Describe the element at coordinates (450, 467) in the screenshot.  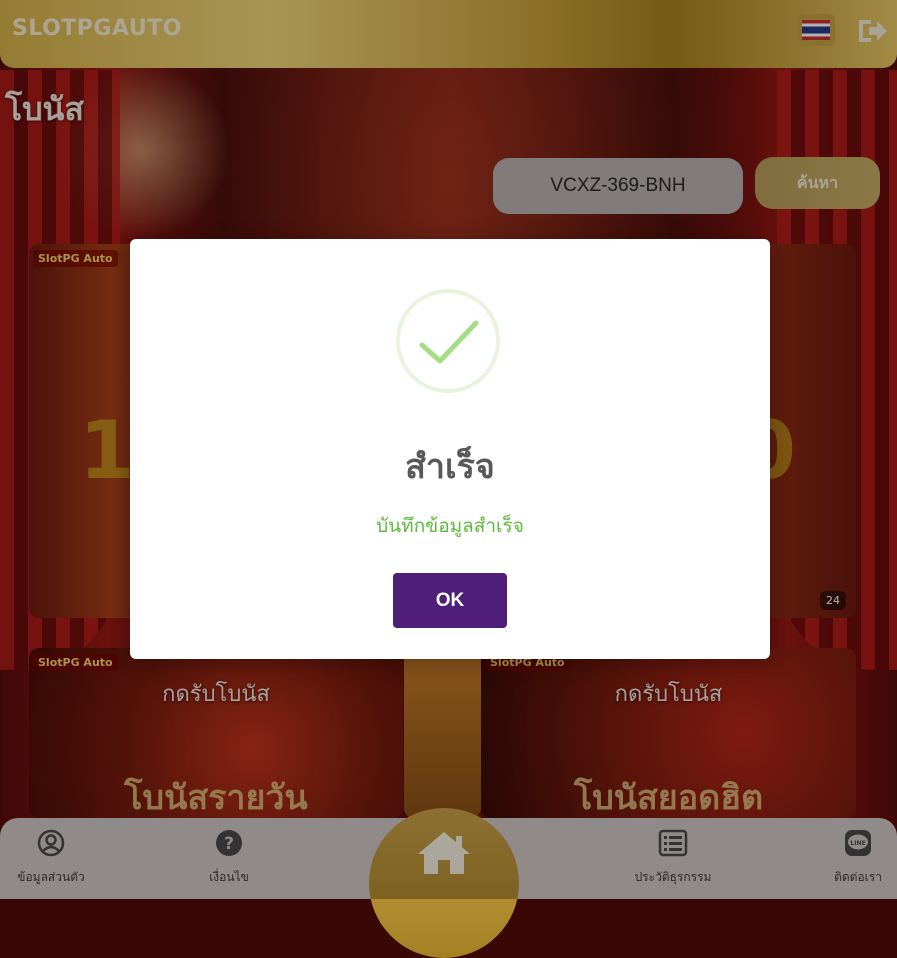
I see `dialog-title: สำเร็จ` at that location.